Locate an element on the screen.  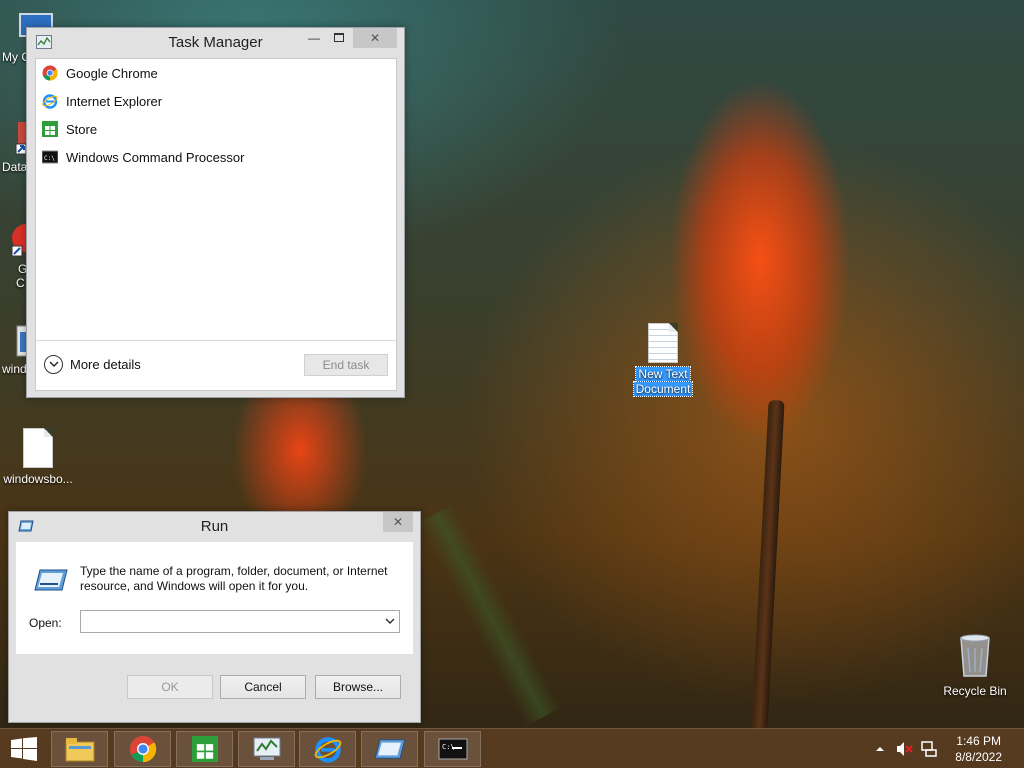
taskbar-store is located at coordinates (204, 749).